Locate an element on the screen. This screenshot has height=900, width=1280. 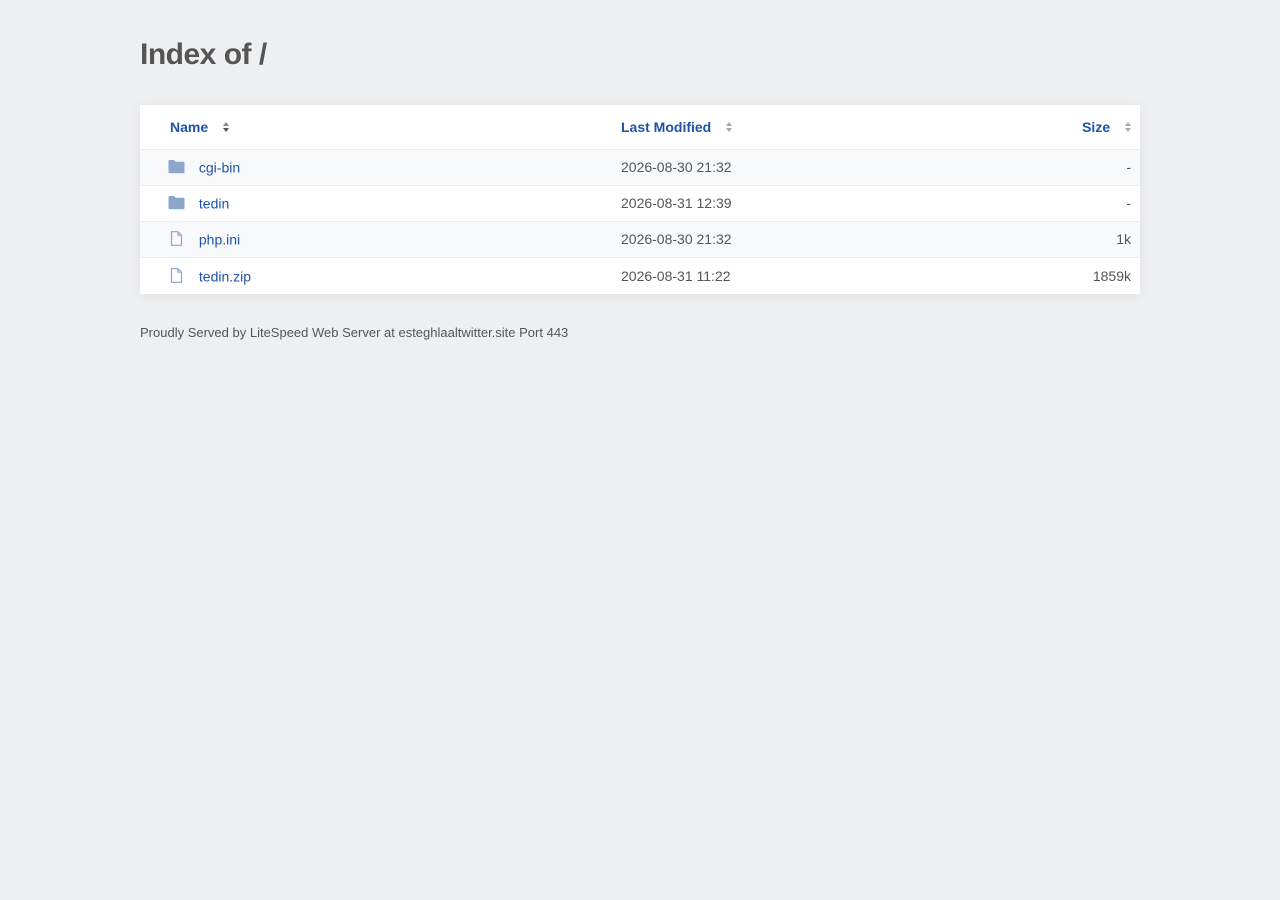
column-header-modified: Last Modified is located at coordinates (821, 127).